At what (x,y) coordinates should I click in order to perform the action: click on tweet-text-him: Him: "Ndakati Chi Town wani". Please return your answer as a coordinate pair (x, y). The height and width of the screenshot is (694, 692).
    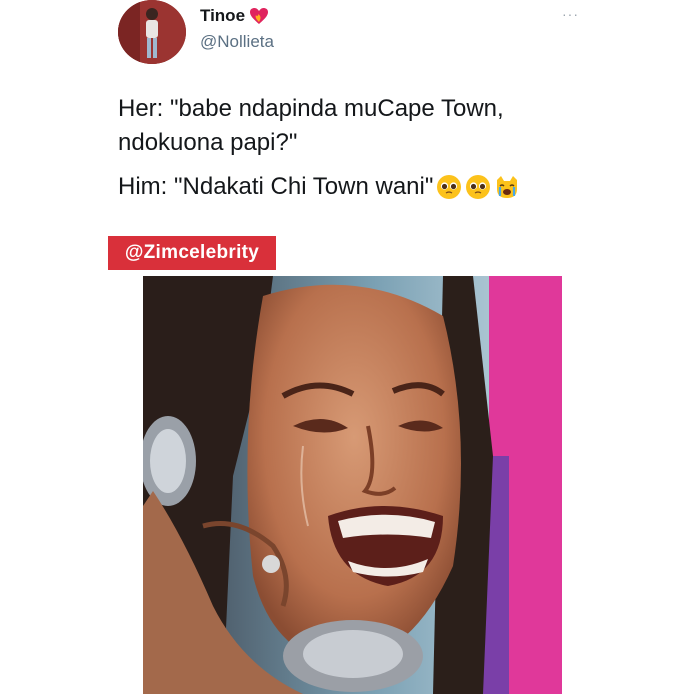
    Looking at the image, I should click on (276, 186).